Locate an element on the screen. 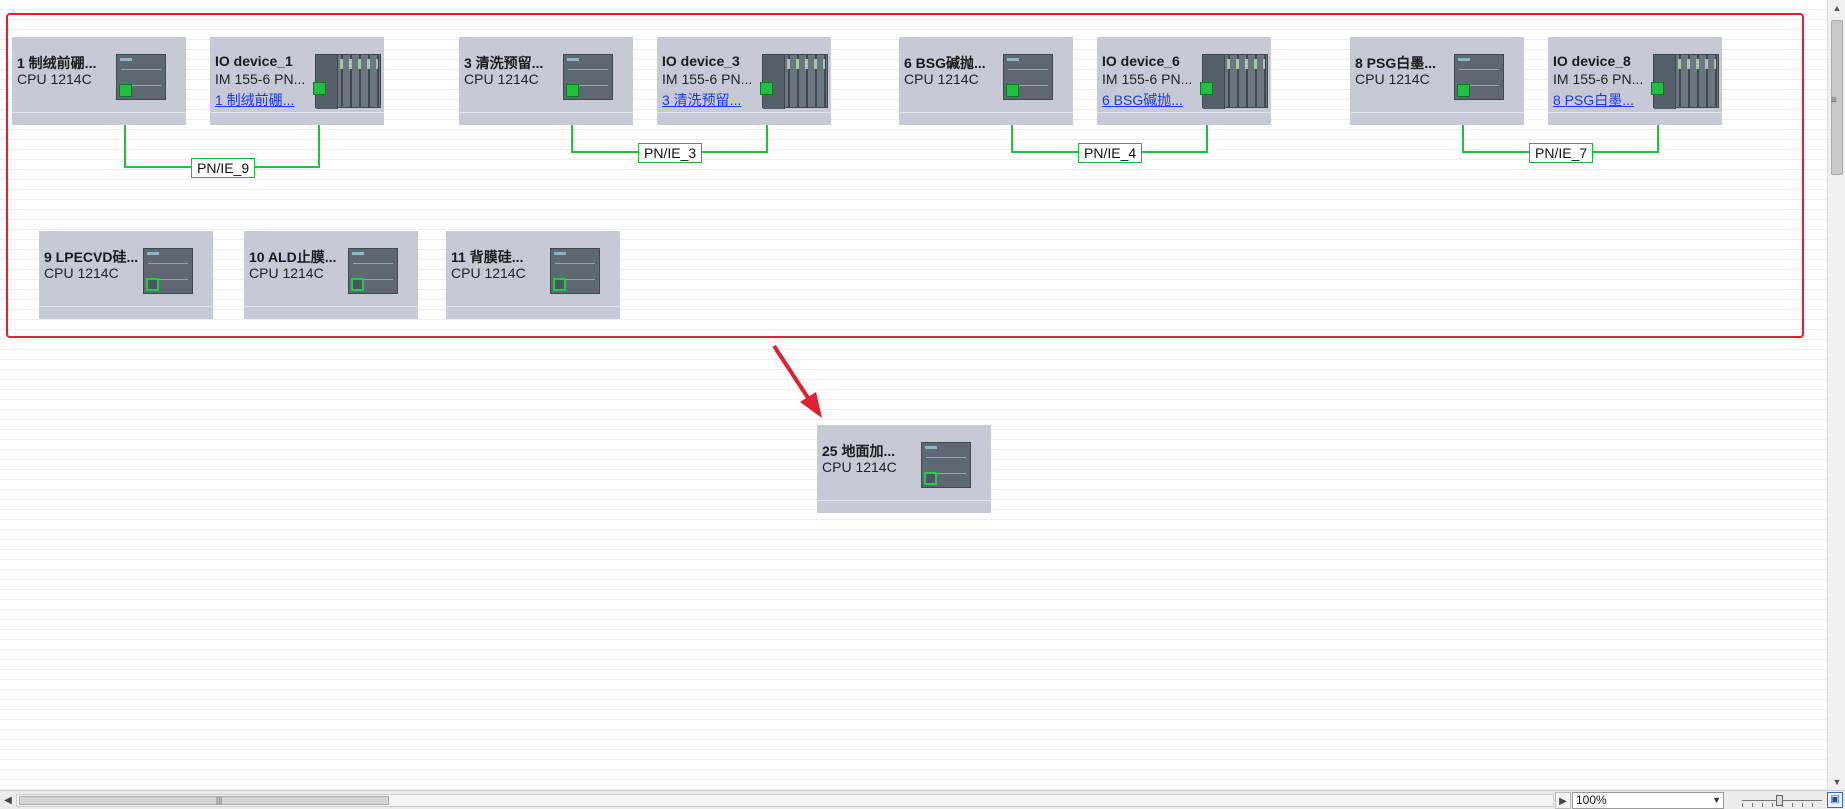 This screenshot has width=1845, height=809. overview-menu-icon: ≡ is located at coordinates (1834, 100).